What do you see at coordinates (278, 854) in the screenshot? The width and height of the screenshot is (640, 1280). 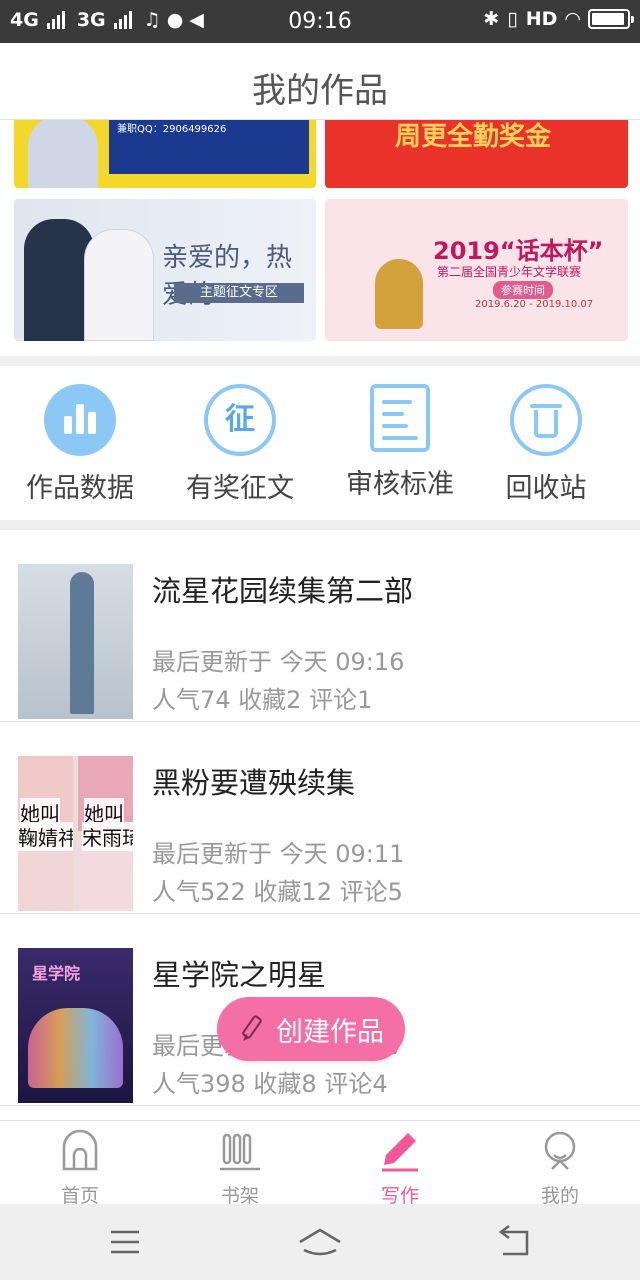 I see `work-updated: 最后更新于 今天 09:11` at bounding box center [278, 854].